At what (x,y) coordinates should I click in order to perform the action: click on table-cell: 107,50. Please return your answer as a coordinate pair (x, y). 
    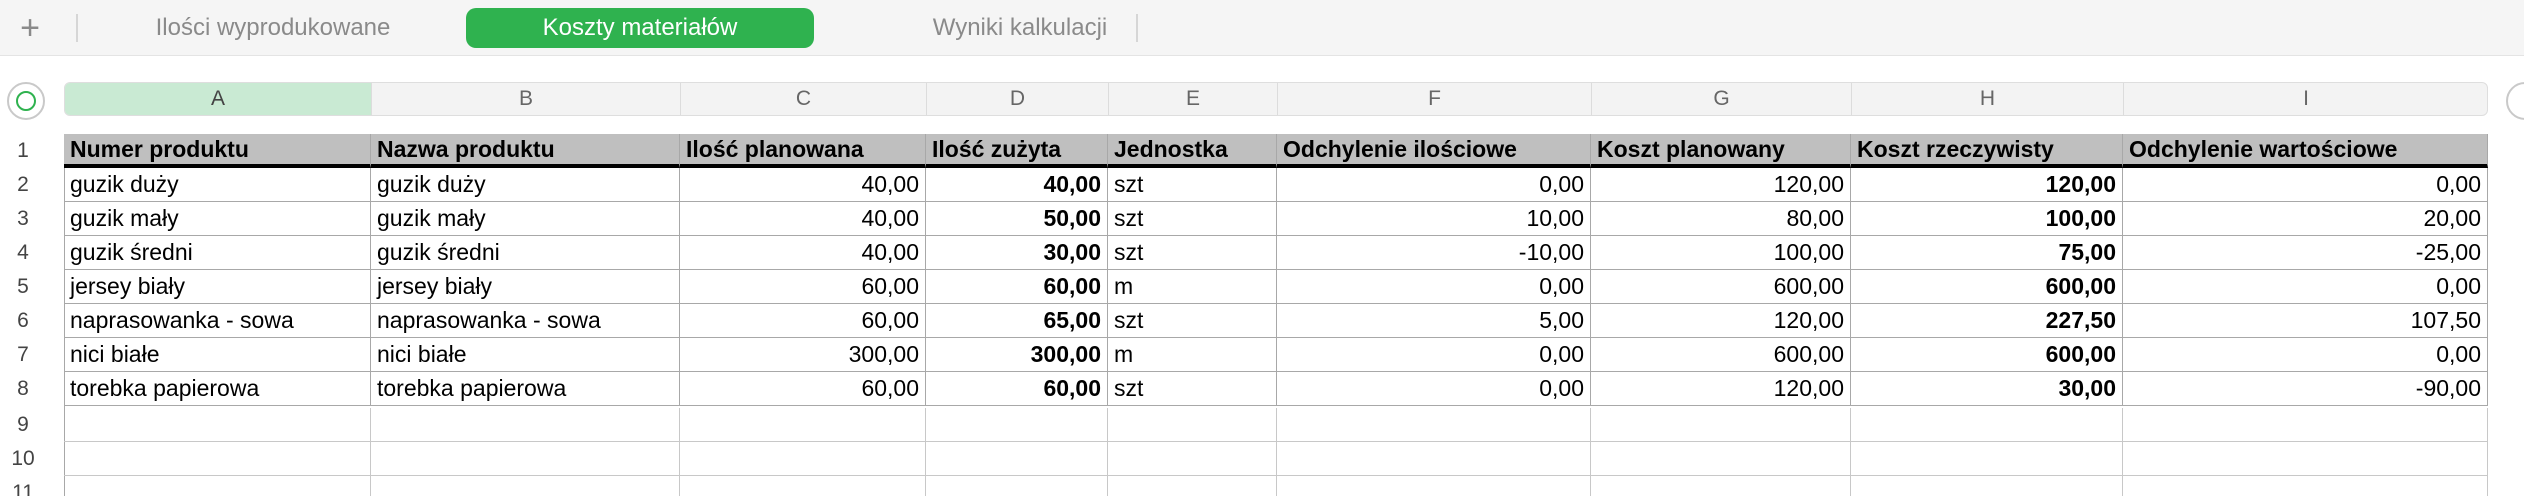
    Looking at the image, I should click on (2305, 321).